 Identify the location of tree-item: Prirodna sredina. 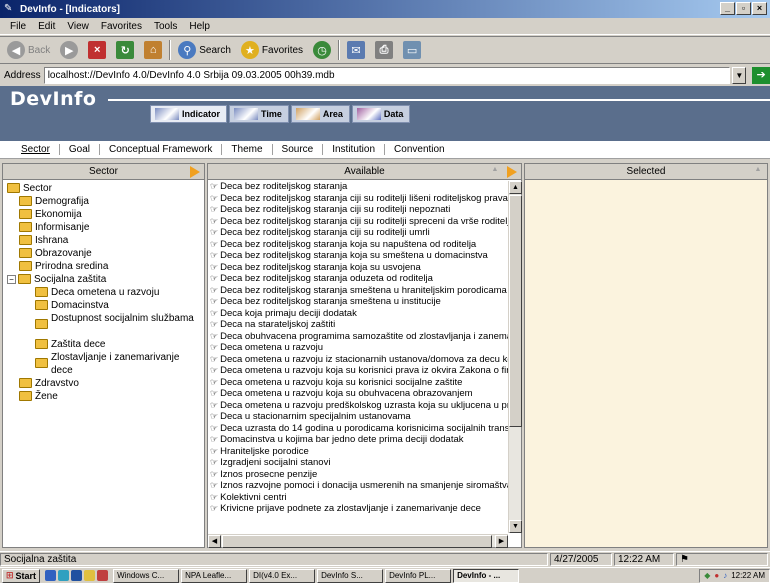
(105, 266).